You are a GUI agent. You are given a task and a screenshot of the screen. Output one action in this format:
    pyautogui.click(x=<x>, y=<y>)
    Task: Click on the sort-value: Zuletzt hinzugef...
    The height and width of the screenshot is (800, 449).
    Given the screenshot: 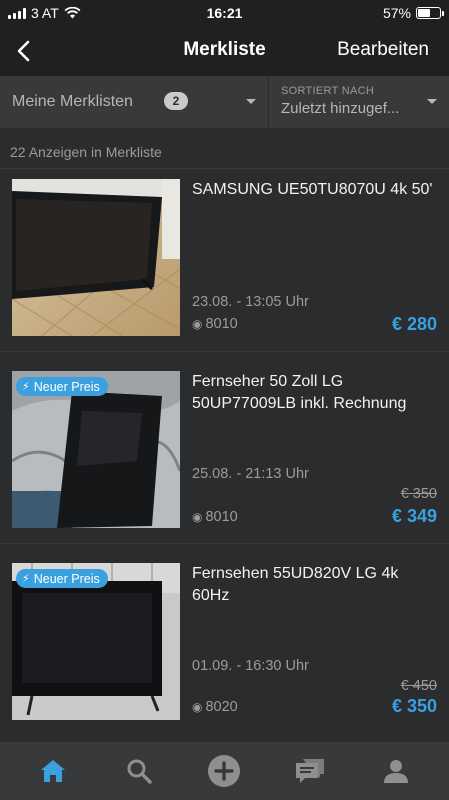 What is the action you would take?
    pyautogui.click(x=340, y=108)
    